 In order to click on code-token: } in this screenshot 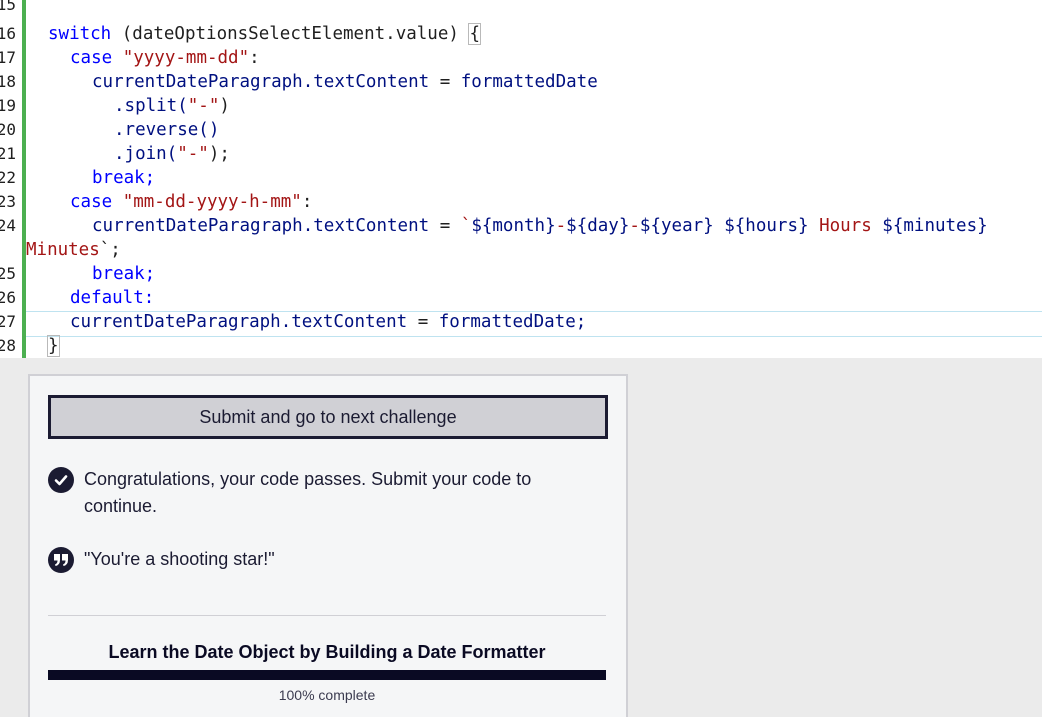, I will do `click(53, 346)`.